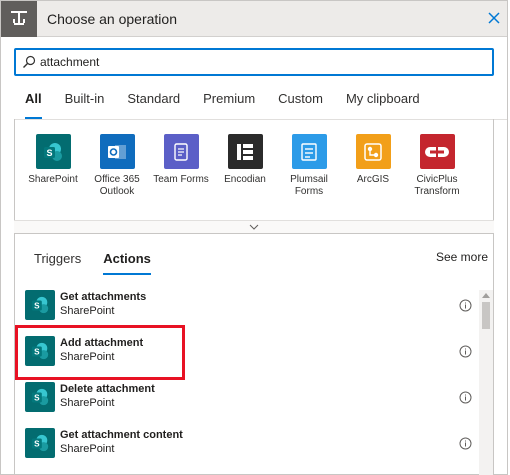 This screenshot has width=510, height=475. I want to click on connector-label: Plumsail Forms, so click(309, 185).